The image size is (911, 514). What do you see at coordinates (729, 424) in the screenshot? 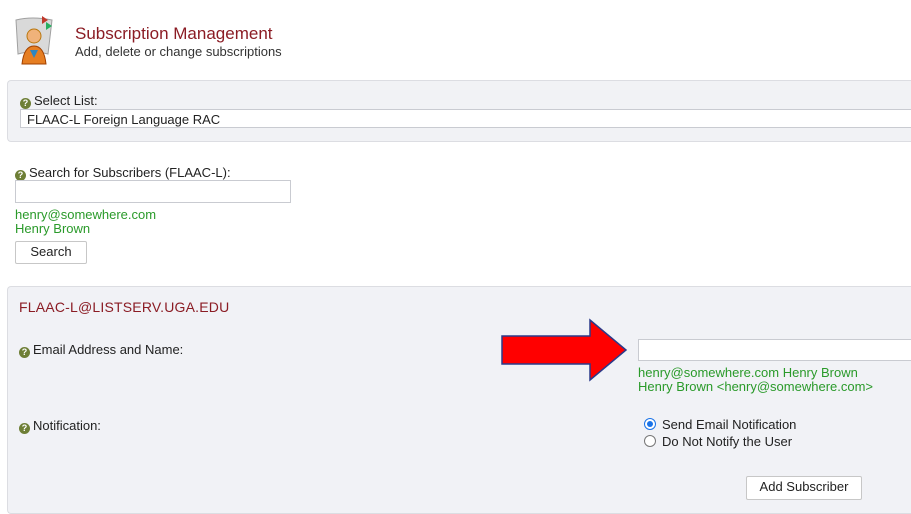
I see `radio-send-label: Send Email Notification` at bounding box center [729, 424].